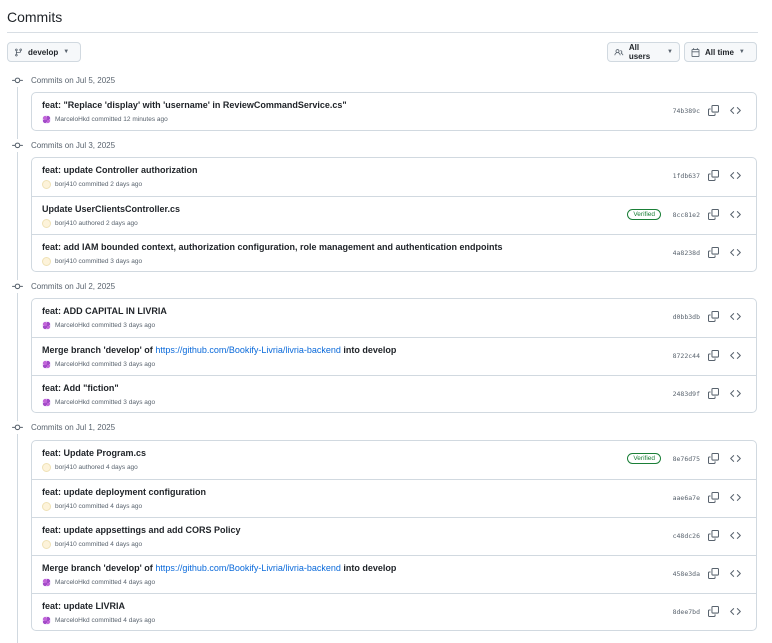  What do you see at coordinates (111, 209) in the screenshot?
I see `commit-message: Update UserClientsController.cs` at bounding box center [111, 209].